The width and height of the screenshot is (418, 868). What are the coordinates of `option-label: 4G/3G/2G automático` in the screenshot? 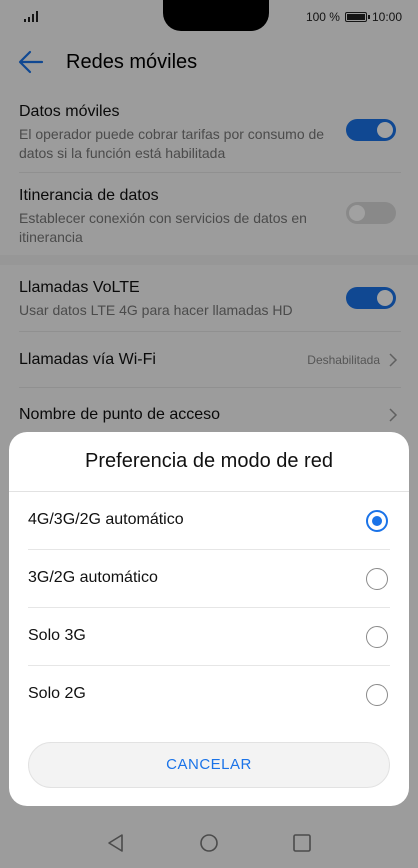 It's located at (106, 519).